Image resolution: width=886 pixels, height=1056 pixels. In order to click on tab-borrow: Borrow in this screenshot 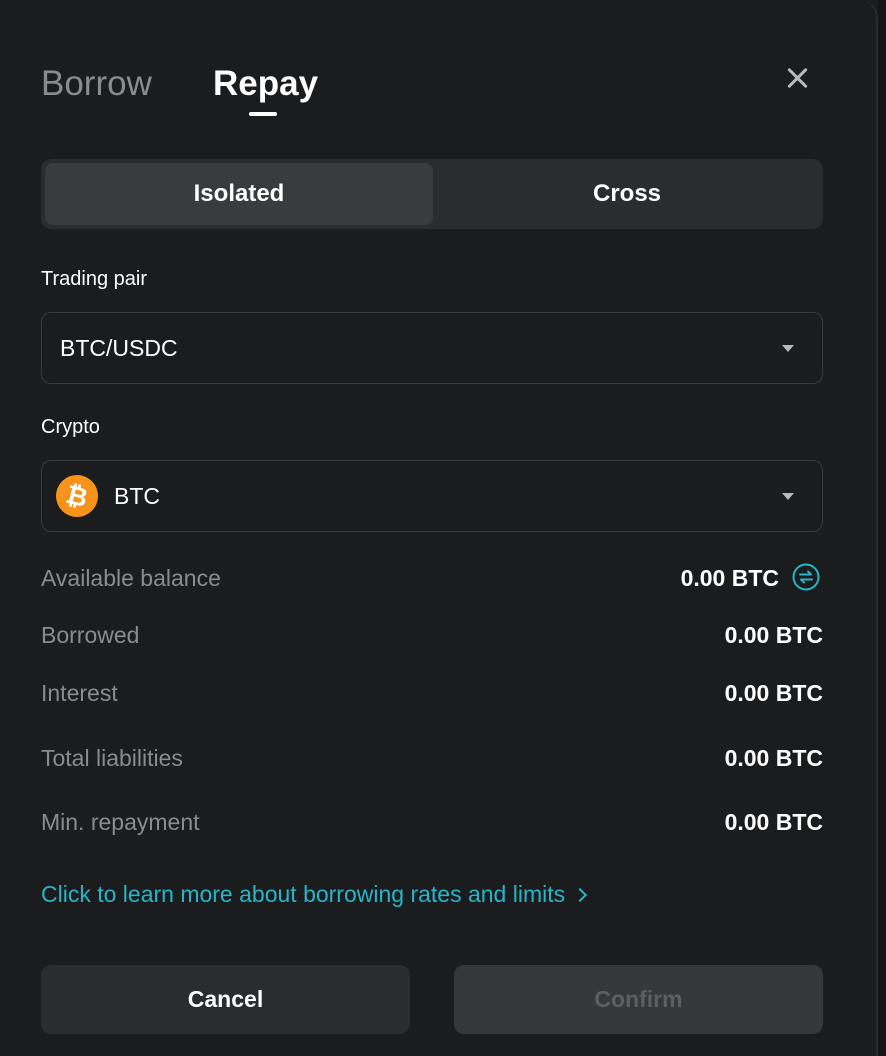, I will do `click(96, 84)`.